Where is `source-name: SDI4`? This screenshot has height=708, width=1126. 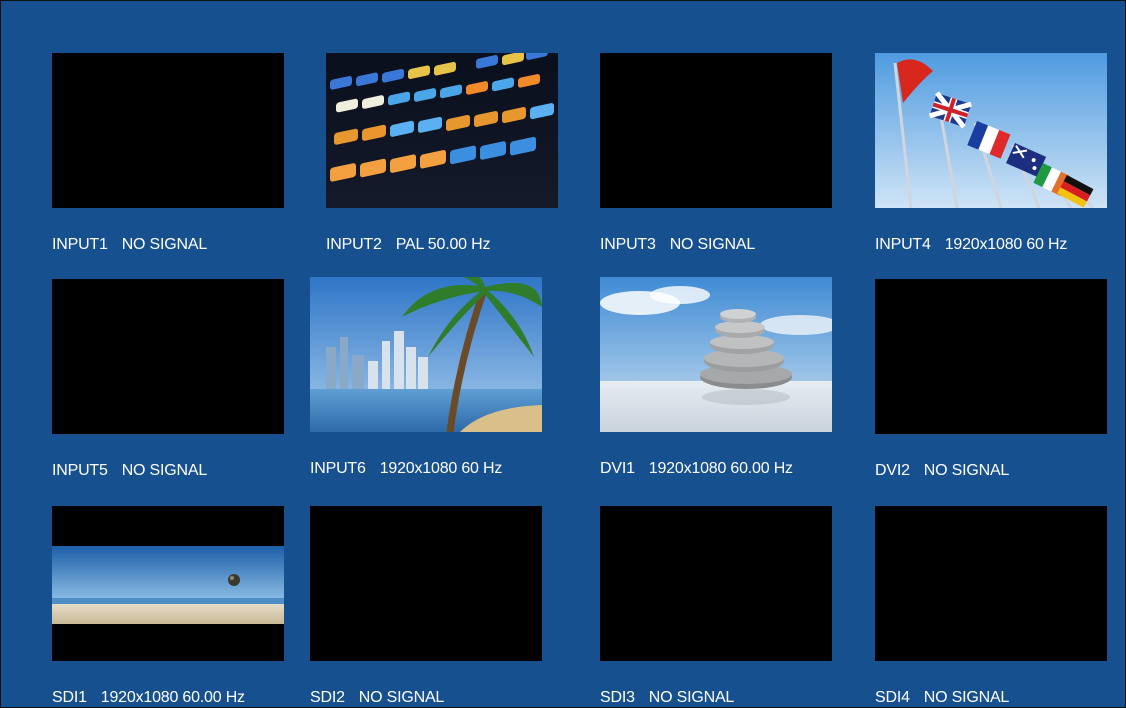
source-name: SDI4 is located at coordinates (892, 697).